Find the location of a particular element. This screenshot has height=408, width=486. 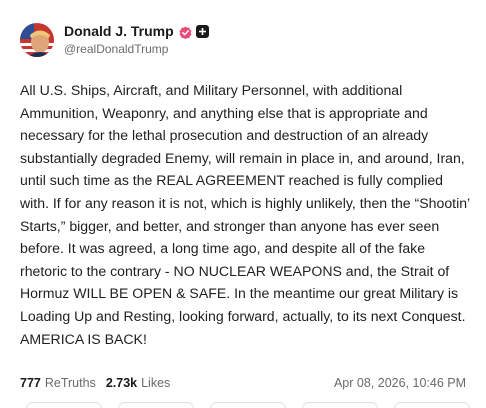

post-stats: 777 ReTruths 2.73k Likes is located at coordinates (100, 383).